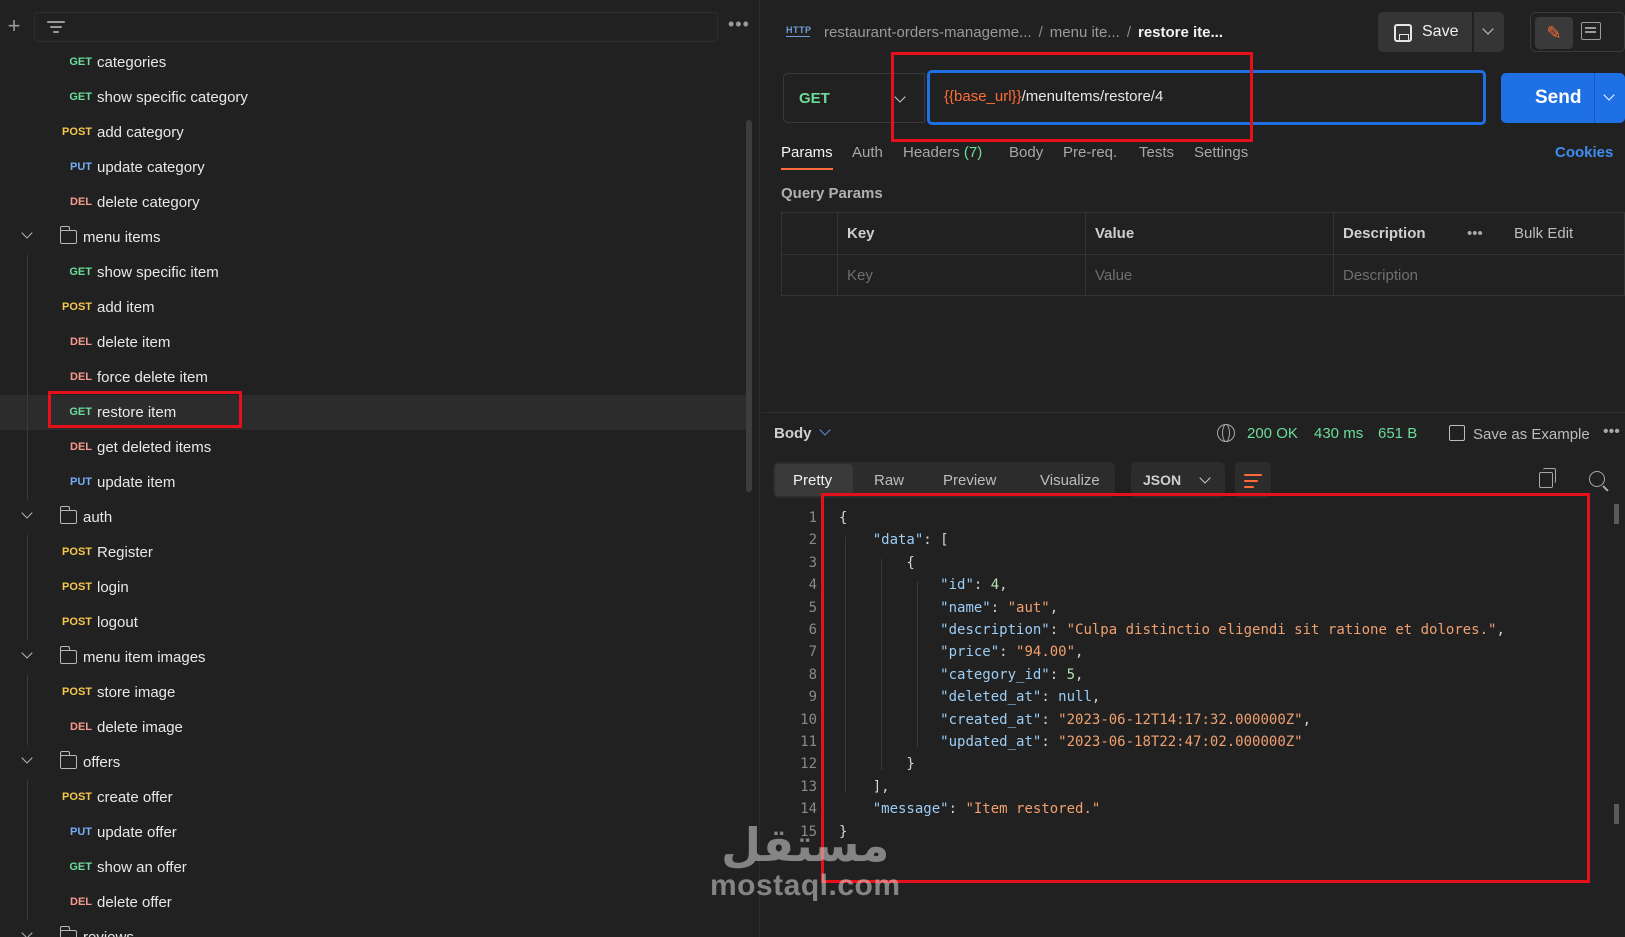 This screenshot has height=937, width=1625. I want to click on line-number: 5, so click(812, 607).